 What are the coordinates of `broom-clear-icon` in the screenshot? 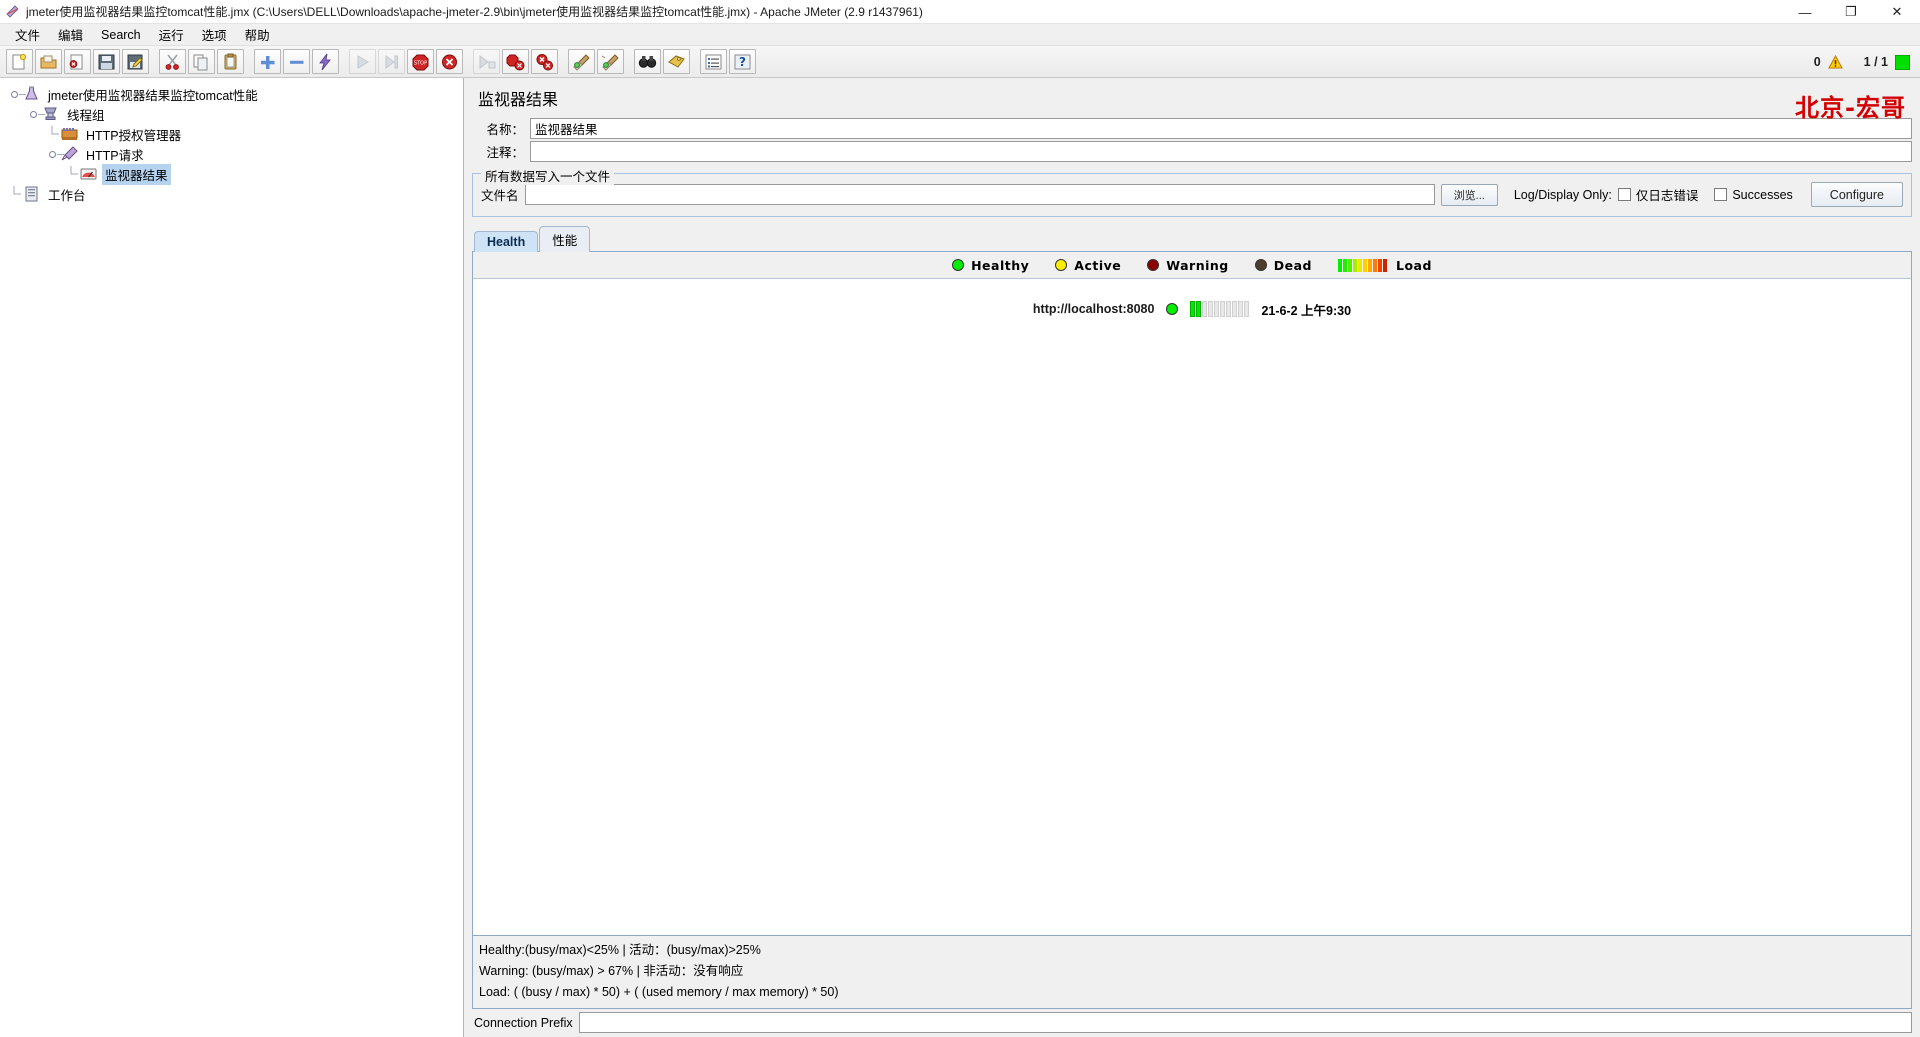 It's located at (581, 62).